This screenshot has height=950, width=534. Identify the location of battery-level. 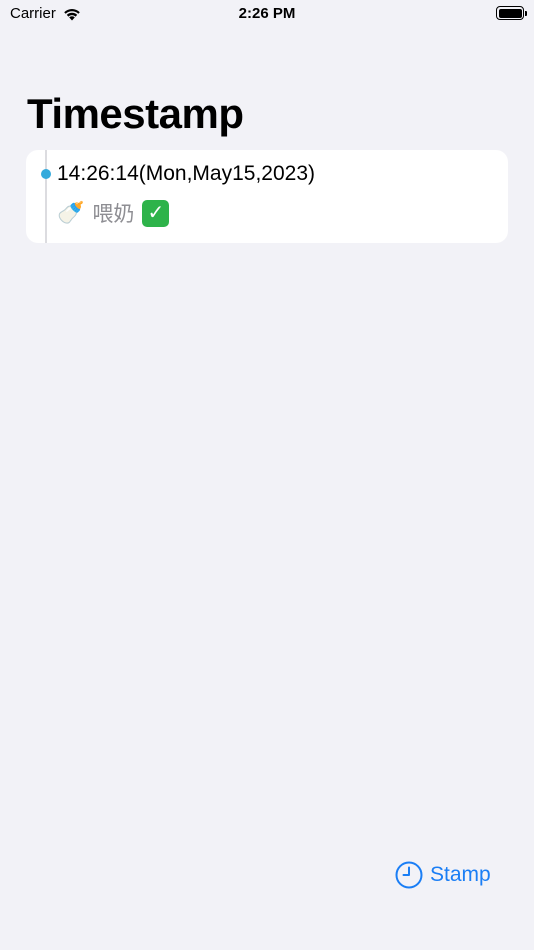
(510, 13).